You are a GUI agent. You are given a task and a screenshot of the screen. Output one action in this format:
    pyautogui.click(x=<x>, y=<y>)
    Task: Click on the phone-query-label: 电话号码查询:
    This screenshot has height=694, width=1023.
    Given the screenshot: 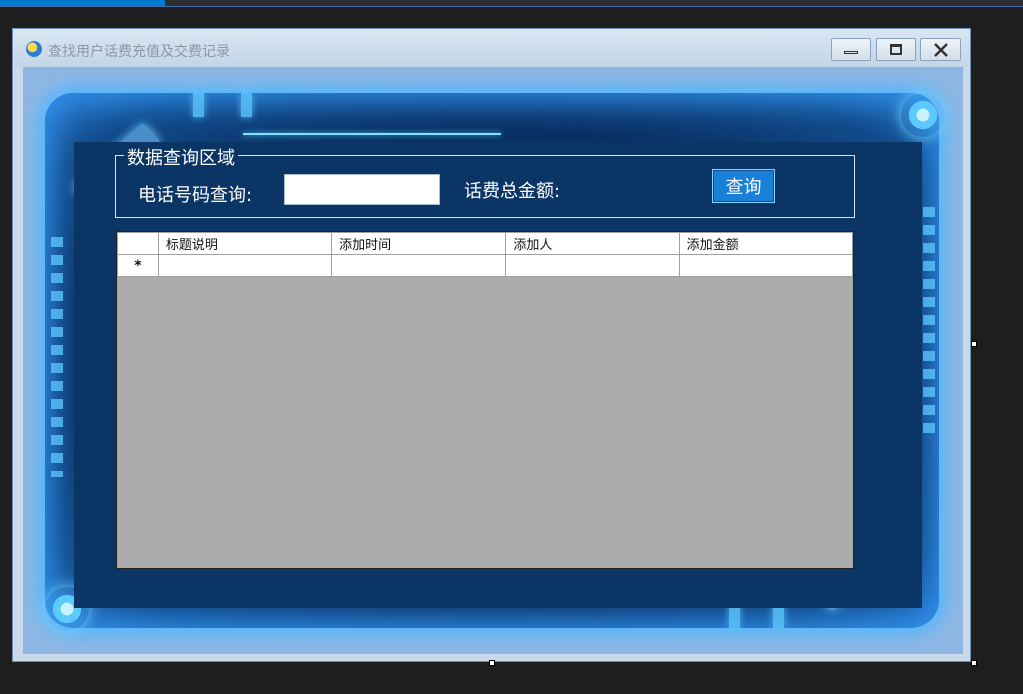 What is the action you would take?
    pyautogui.click(x=195, y=195)
    